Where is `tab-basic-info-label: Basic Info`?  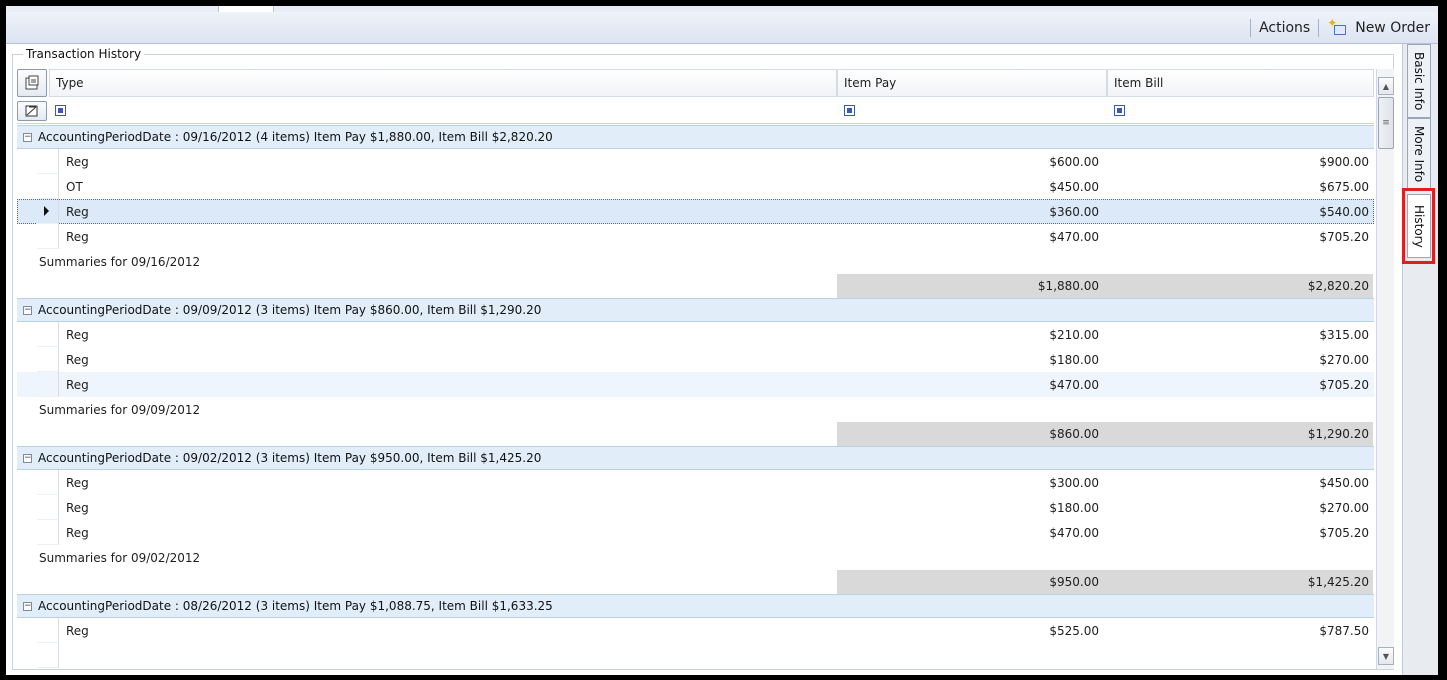 tab-basic-info-label: Basic Info is located at coordinates (1419, 81).